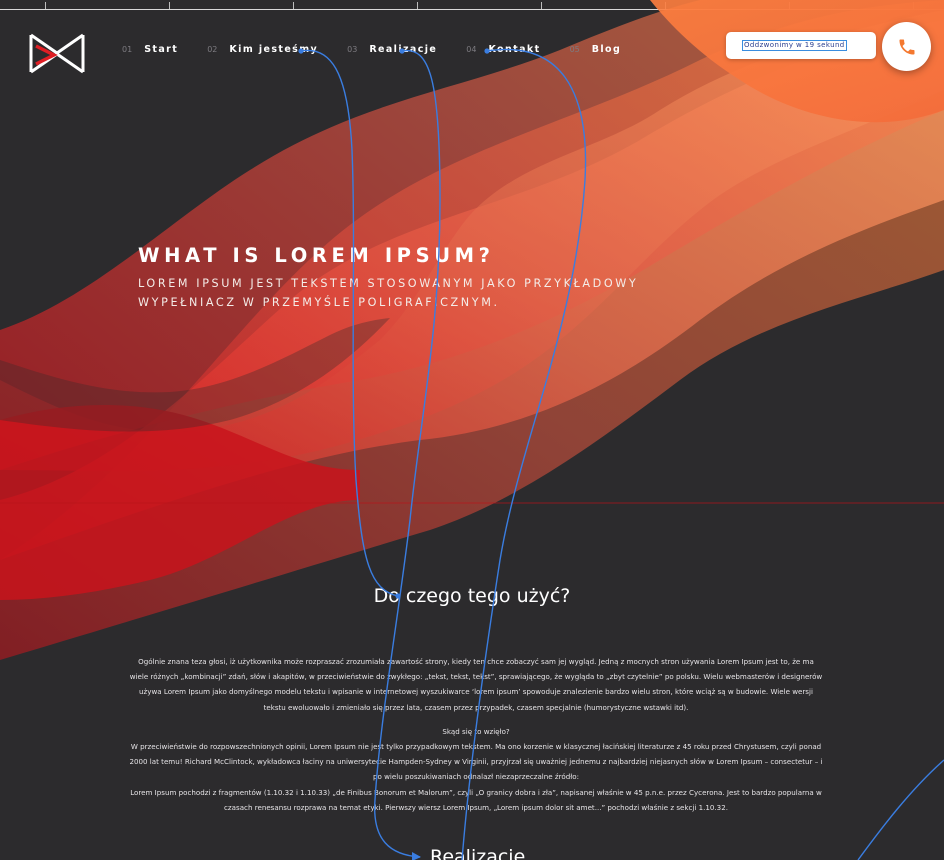 This screenshot has height=860, width=944. I want to click on nav-number: 02, so click(212, 49).